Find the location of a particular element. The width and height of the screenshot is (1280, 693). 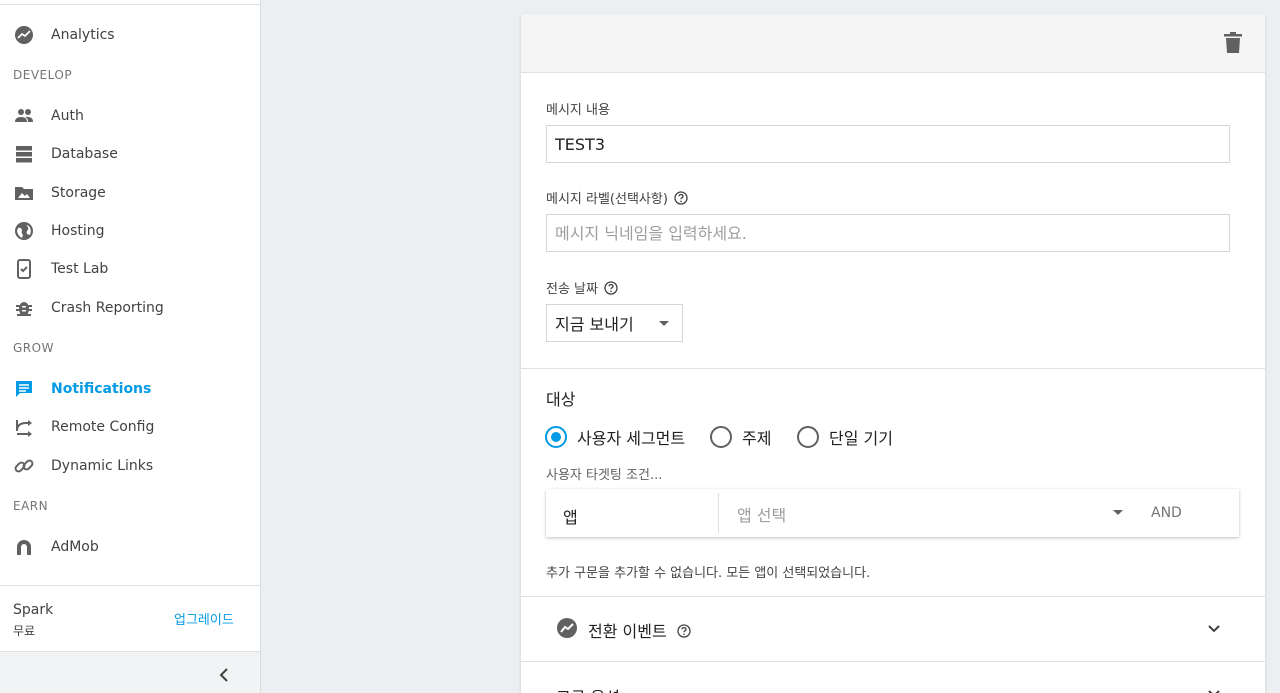

sidebar-item-hosting: Hosting is located at coordinates (130, 231).